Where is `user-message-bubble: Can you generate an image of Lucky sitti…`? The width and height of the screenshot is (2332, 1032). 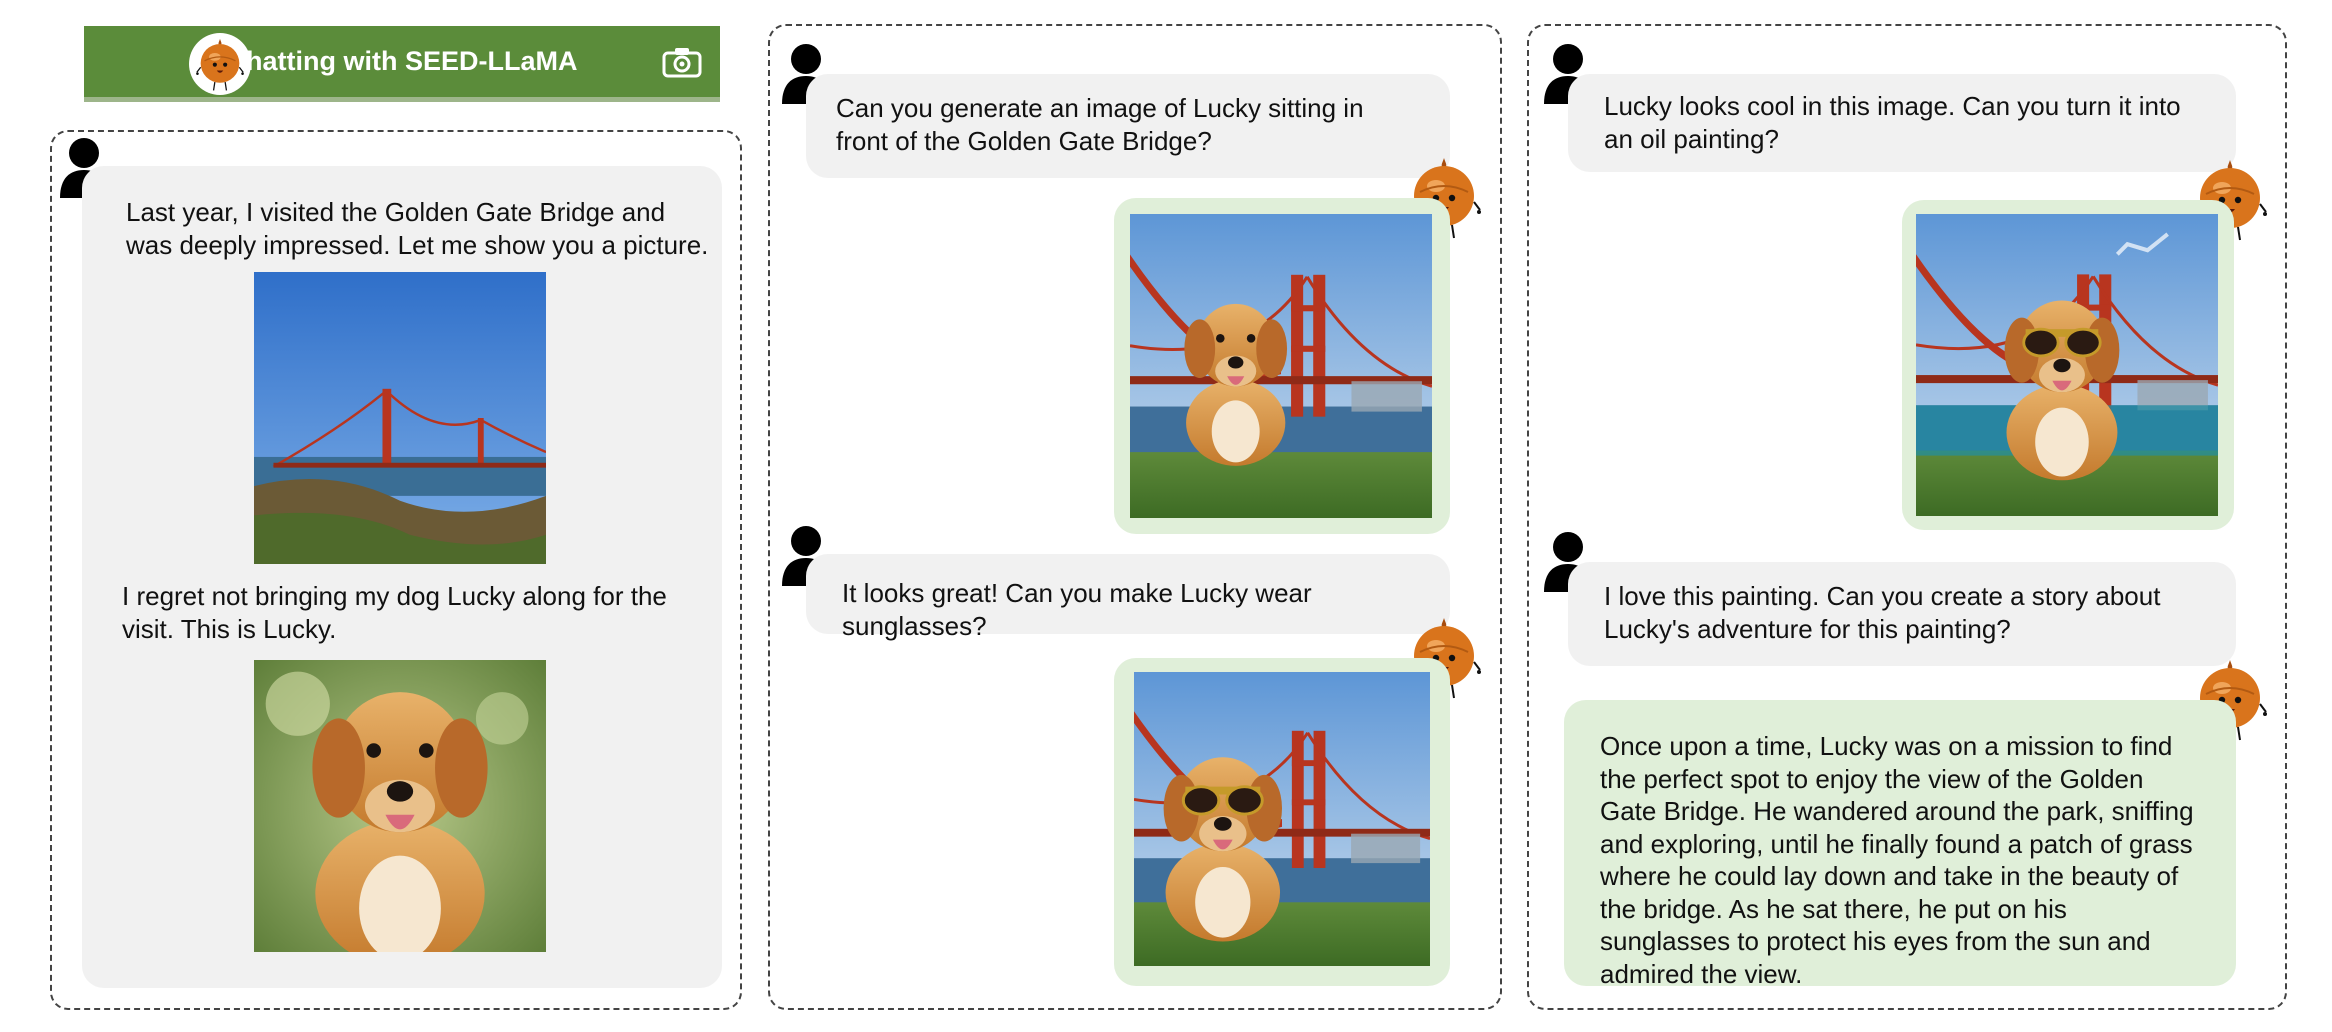
user-message-bubble: Can you generate an image of Lucky sitti… is located at coordinates (1128, 126).